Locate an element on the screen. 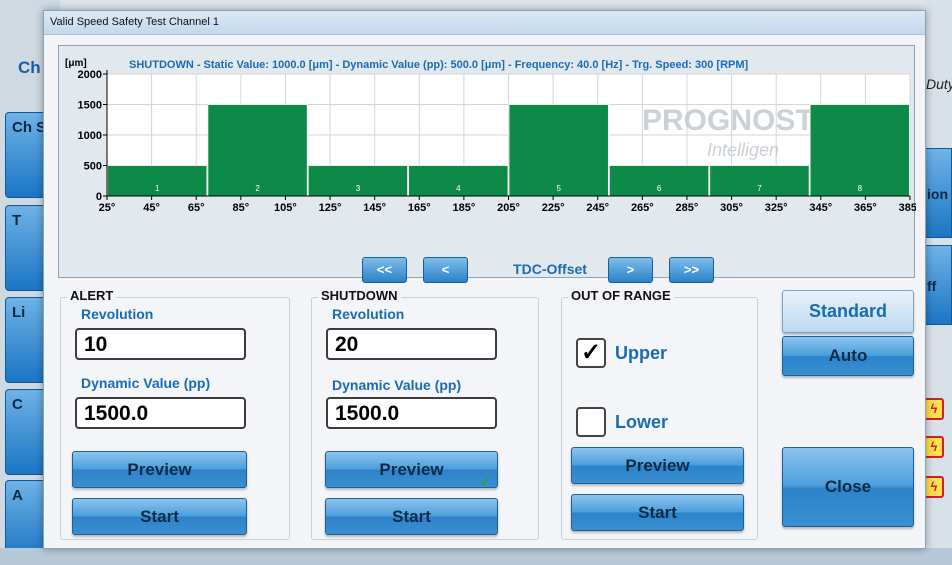  upper-label: Upper is located at coordinates (641, 353).